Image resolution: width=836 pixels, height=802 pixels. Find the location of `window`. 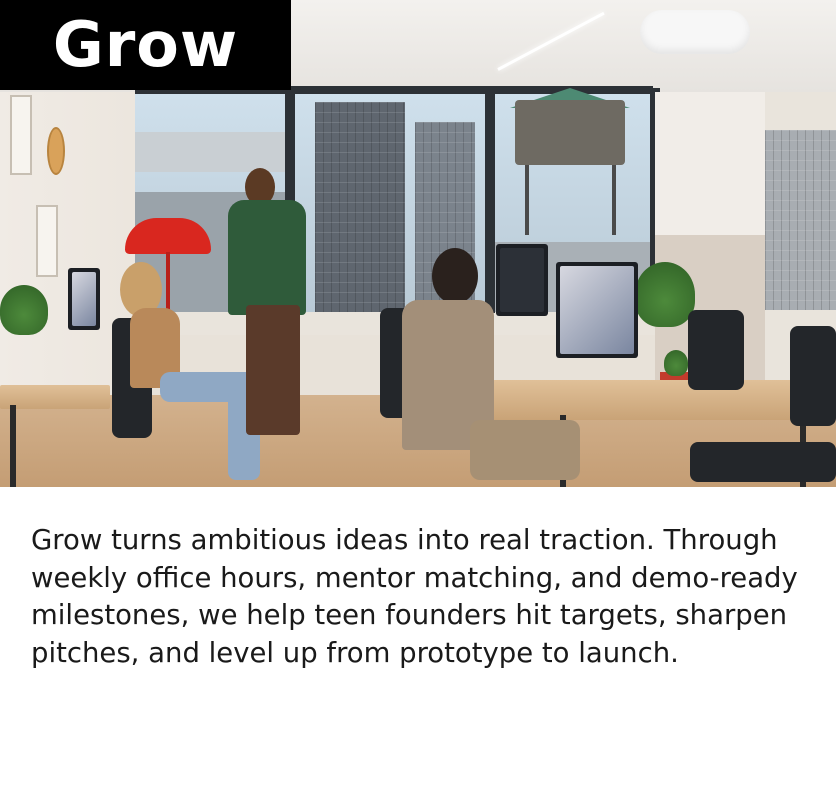

window is located at coordinates (800, 220).